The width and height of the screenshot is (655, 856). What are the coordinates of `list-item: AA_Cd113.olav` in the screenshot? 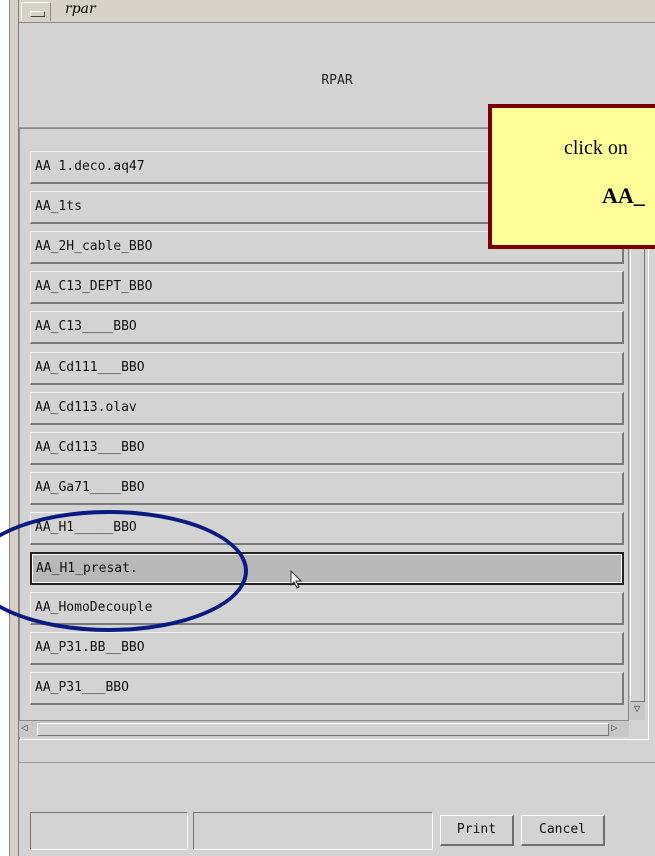 It's located at (327, 408).